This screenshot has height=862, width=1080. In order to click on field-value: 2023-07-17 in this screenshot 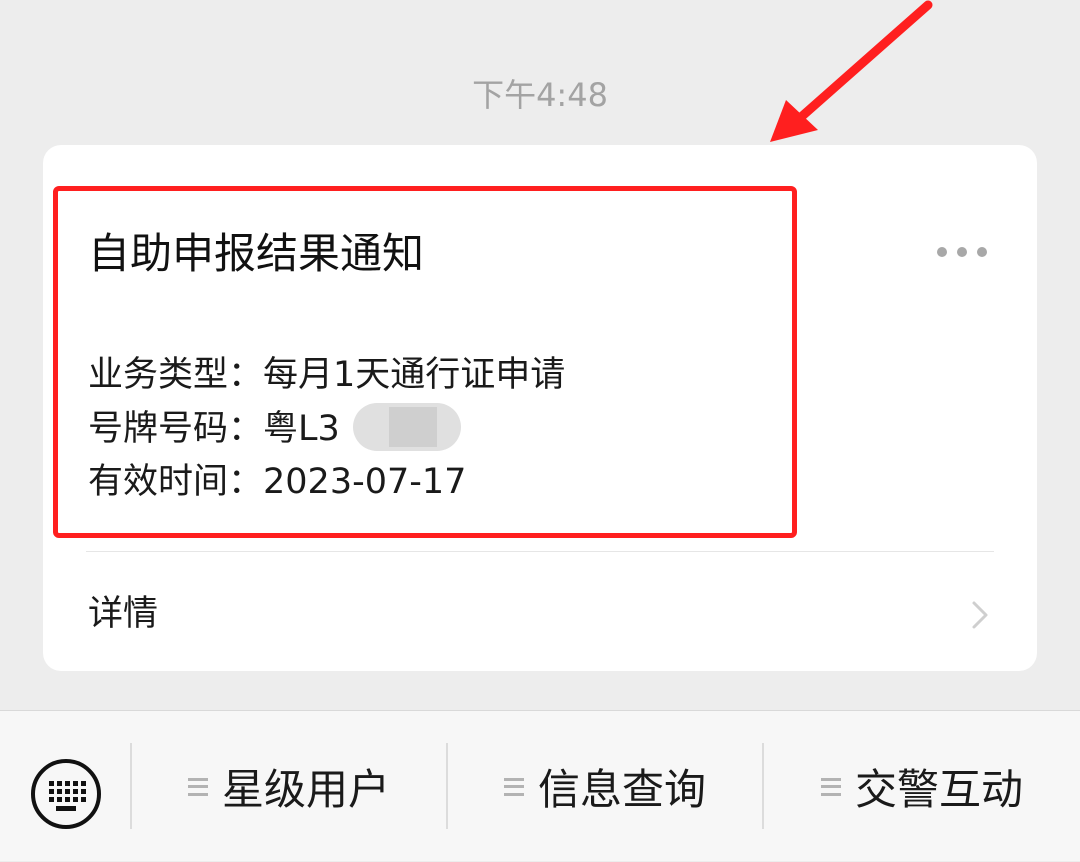, I will do `click(365, 482)`.